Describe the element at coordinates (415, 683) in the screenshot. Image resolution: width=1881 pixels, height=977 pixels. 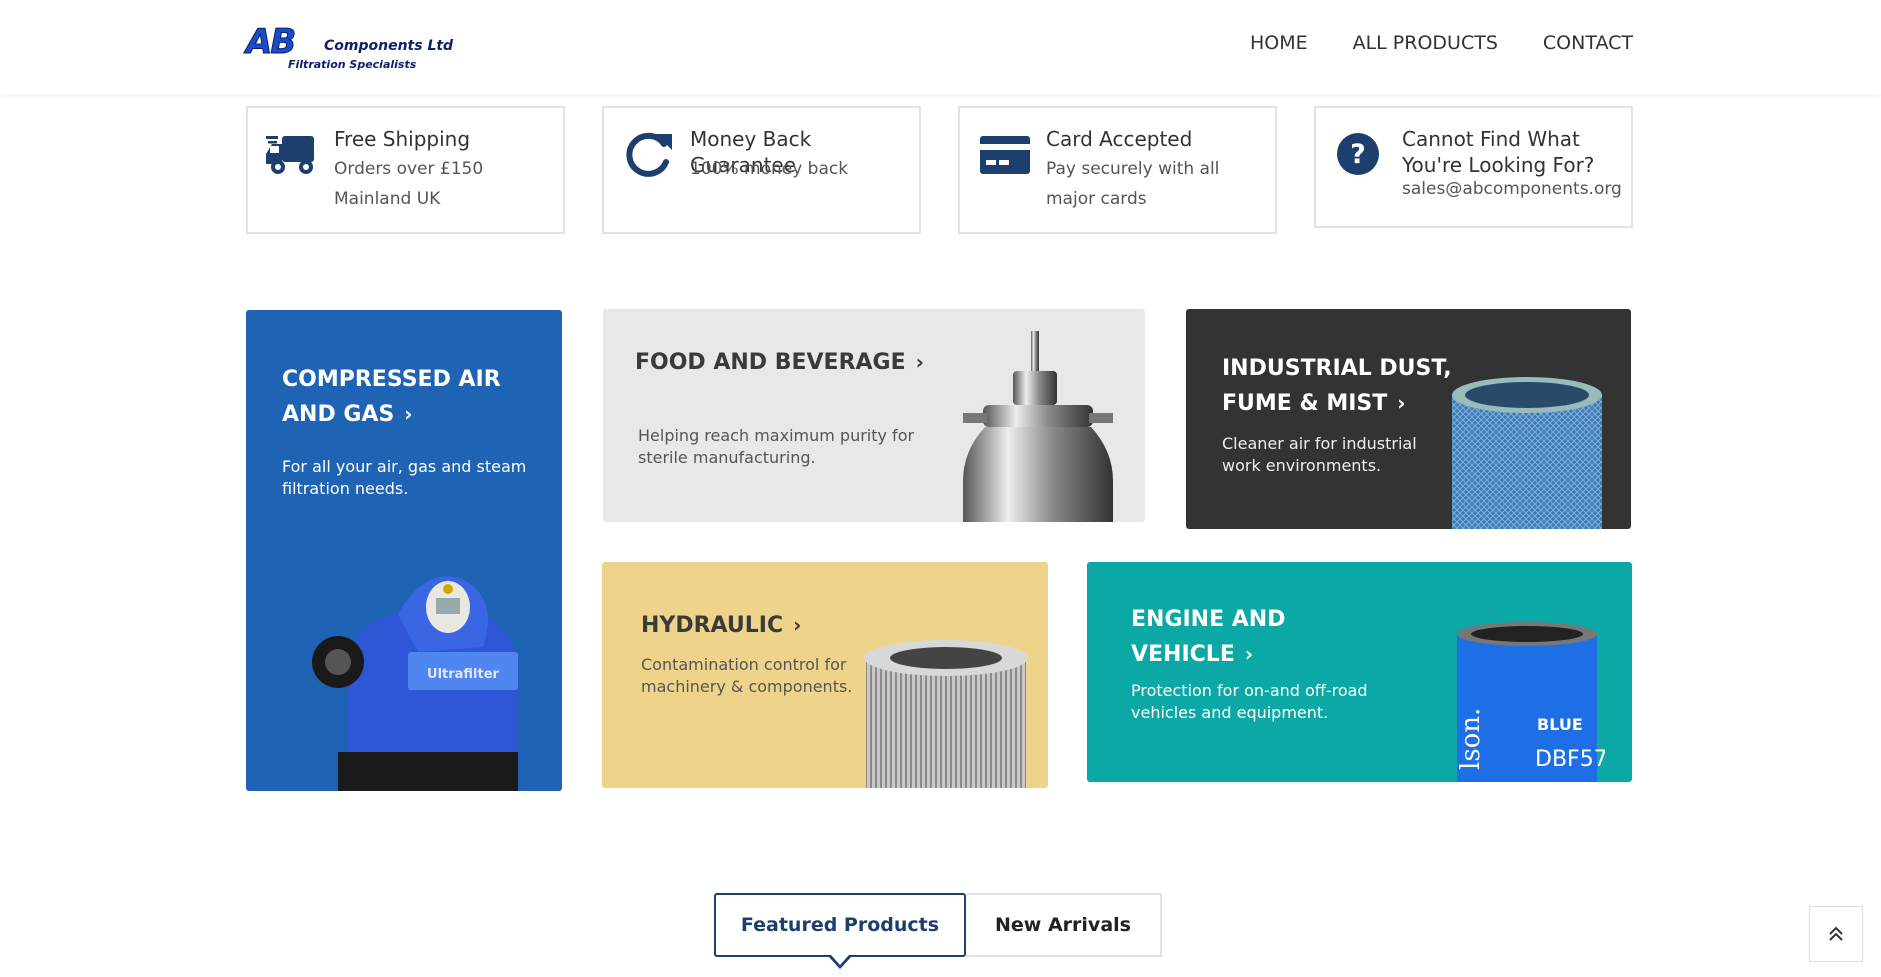
I see `ultrafilter-product-image: Ultrafilter` at that location.